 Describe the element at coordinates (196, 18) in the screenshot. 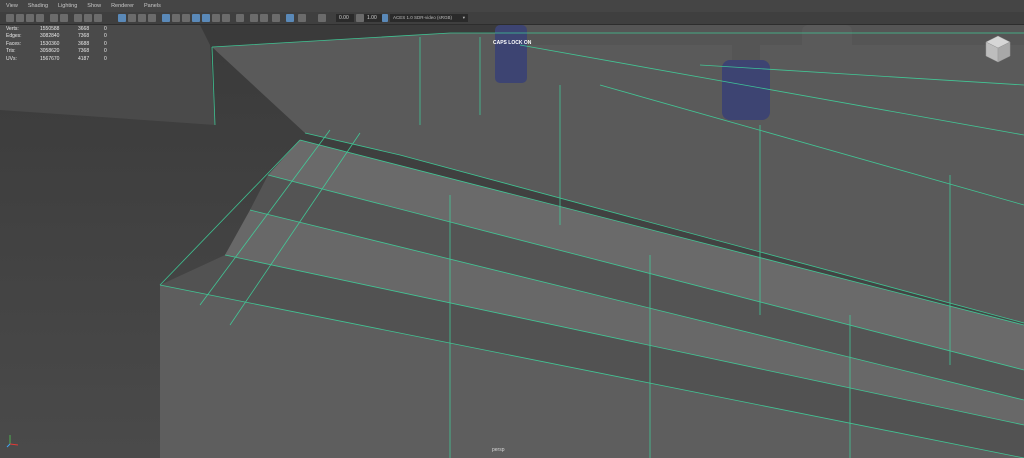

I see `textured-icon` at that location.